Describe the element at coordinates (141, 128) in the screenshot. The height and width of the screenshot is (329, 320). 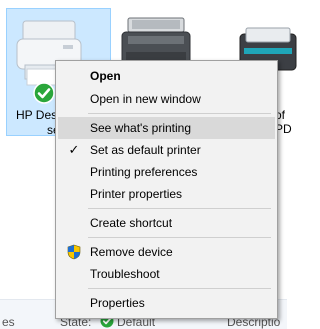
I see `menu-item-label: See what's printing` at that location.